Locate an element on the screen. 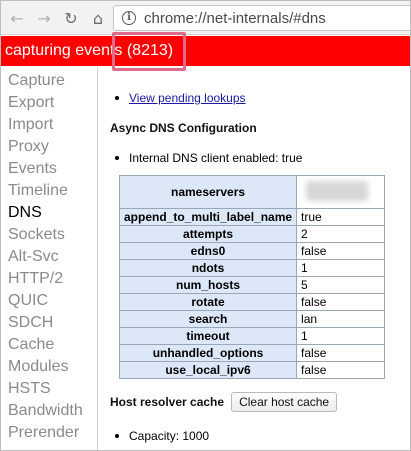 Image resolution: width=411 pixels, height=451 pixels. config-row: unhandled_options false is located at coordinates (252, 353).